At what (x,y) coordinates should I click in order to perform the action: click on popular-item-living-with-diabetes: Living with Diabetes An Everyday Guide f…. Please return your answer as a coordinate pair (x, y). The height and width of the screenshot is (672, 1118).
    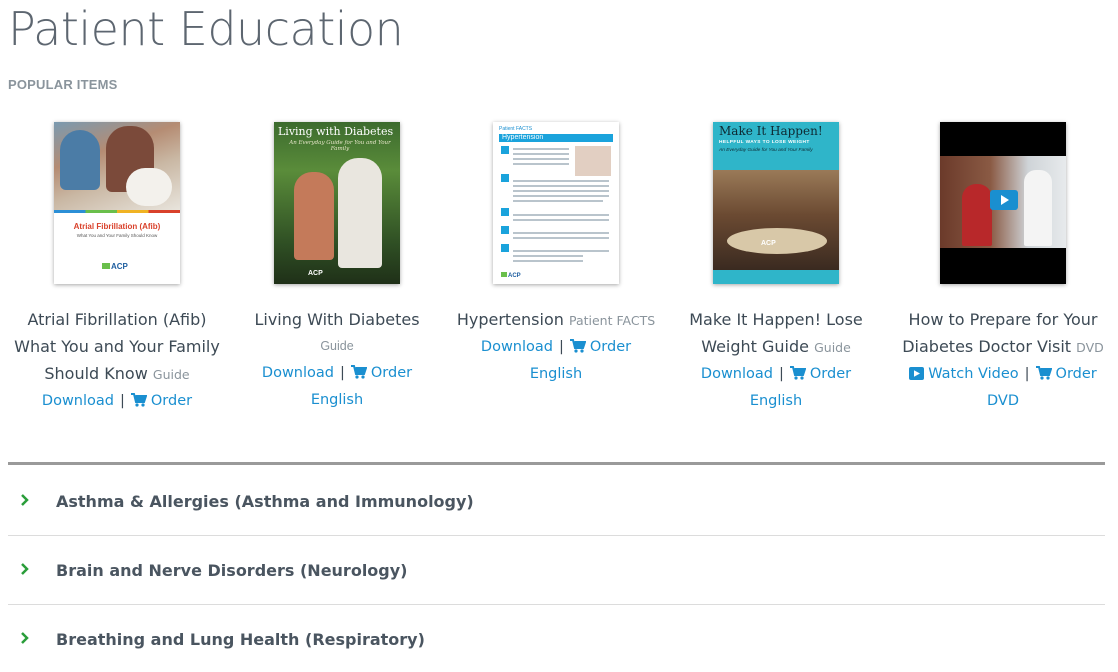
    Looking at the image, I should click on (337, 266).